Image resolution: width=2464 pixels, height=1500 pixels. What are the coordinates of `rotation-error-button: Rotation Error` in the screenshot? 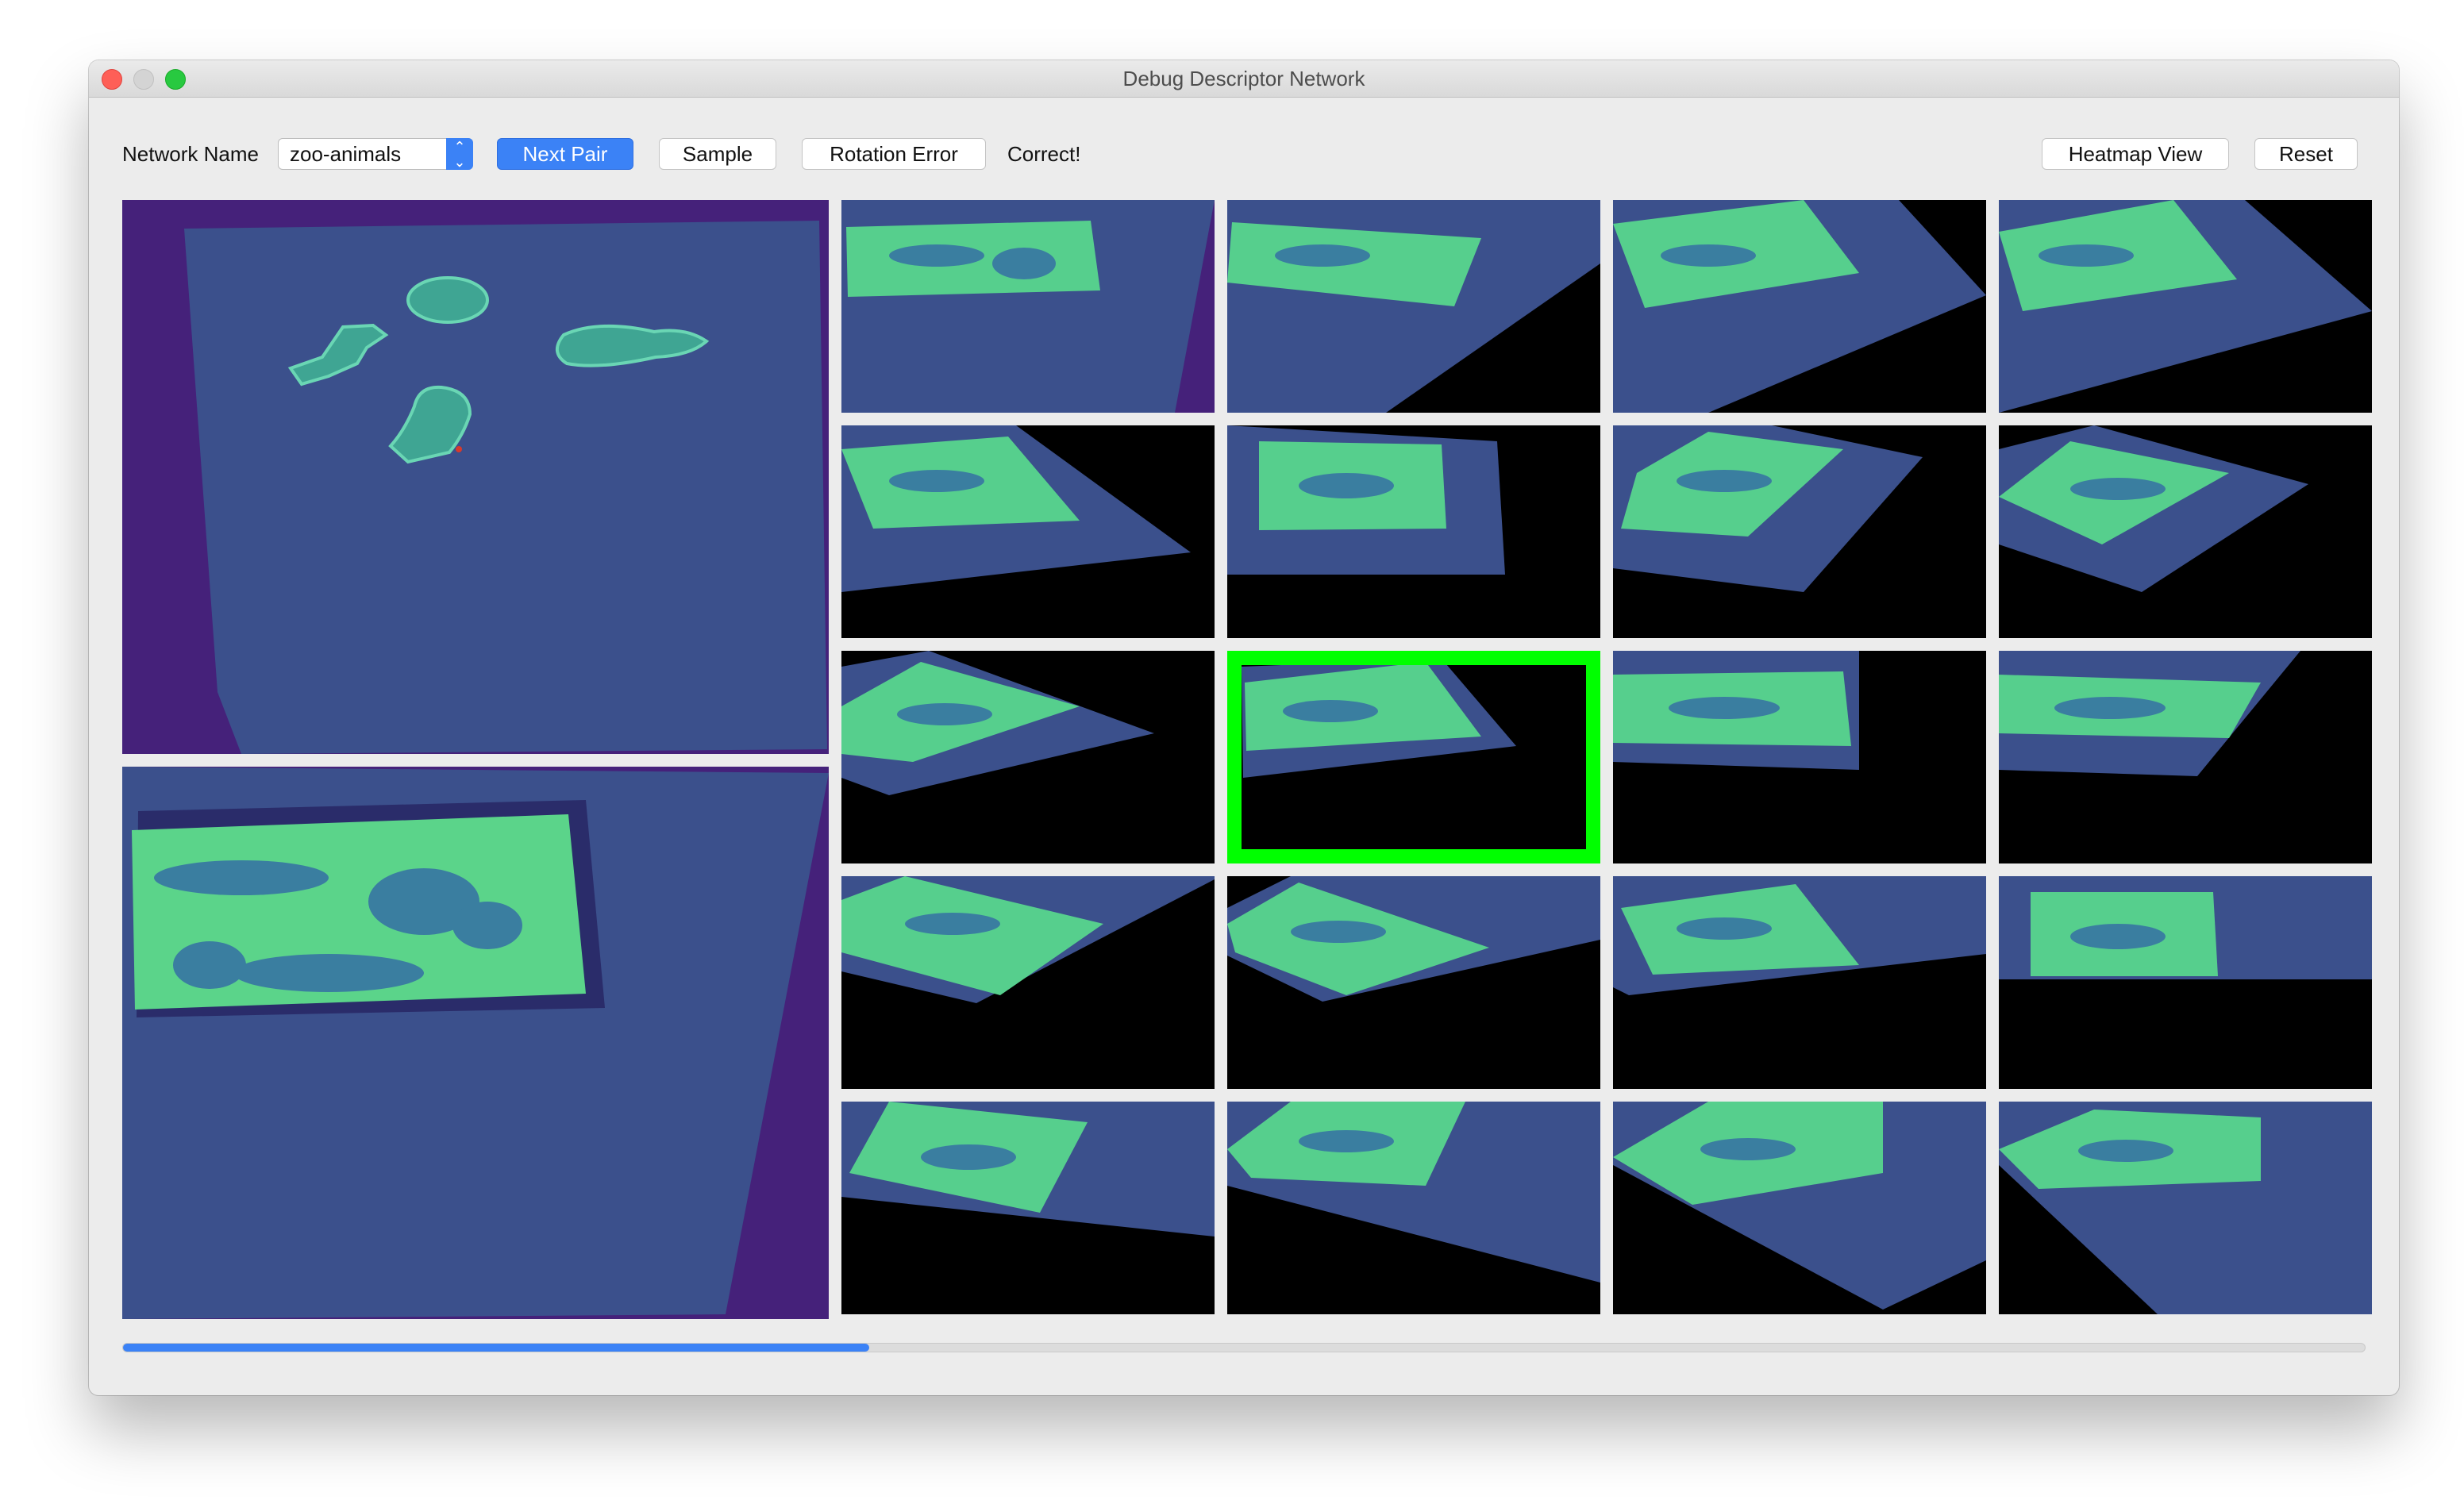 It's located at (894, 154).